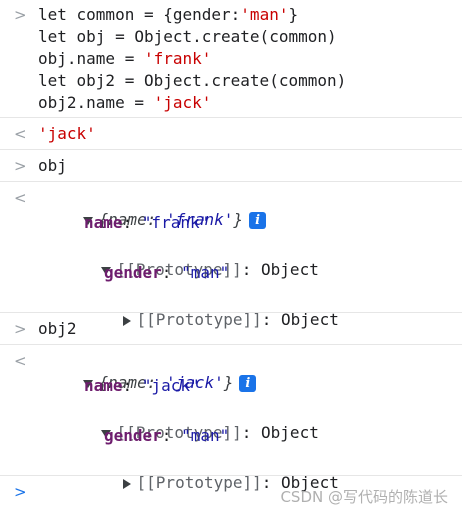 The width and height of the screenshot is (462, 517). I want to click on property-value: "frank", so click(175, 222).